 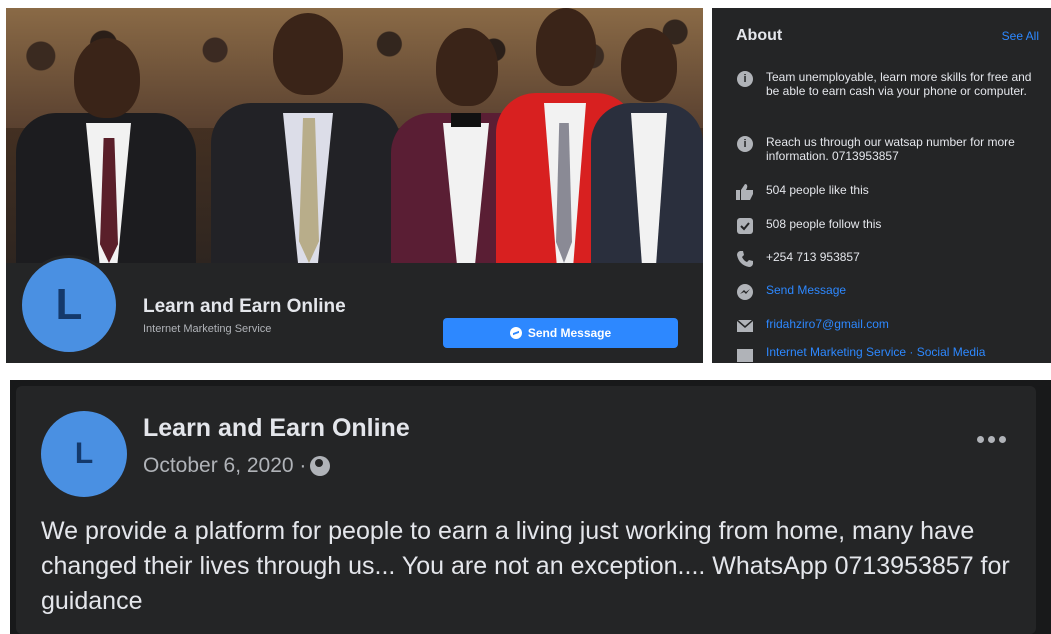 What do you see at coordinates (320, 466) in the screenshot?
I see `globe-icon` at bounding box center [320, 466].